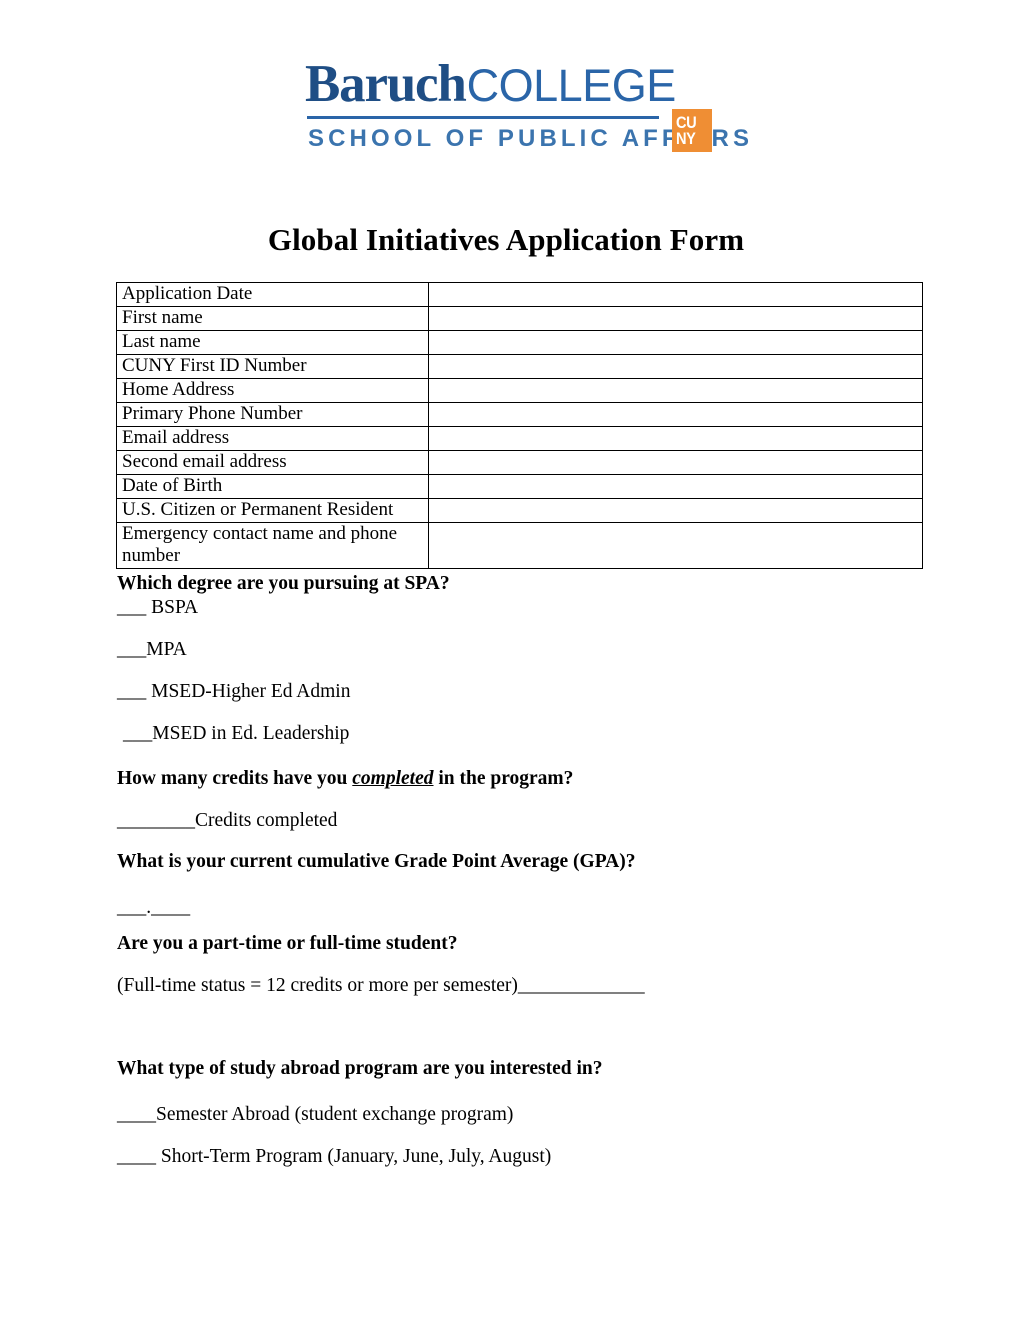 The height and width of the screenshot is (1320, 1020). Describe the element at coordinates (272, 462) in the screenshot. I see `field-label: Second email address` at that location.